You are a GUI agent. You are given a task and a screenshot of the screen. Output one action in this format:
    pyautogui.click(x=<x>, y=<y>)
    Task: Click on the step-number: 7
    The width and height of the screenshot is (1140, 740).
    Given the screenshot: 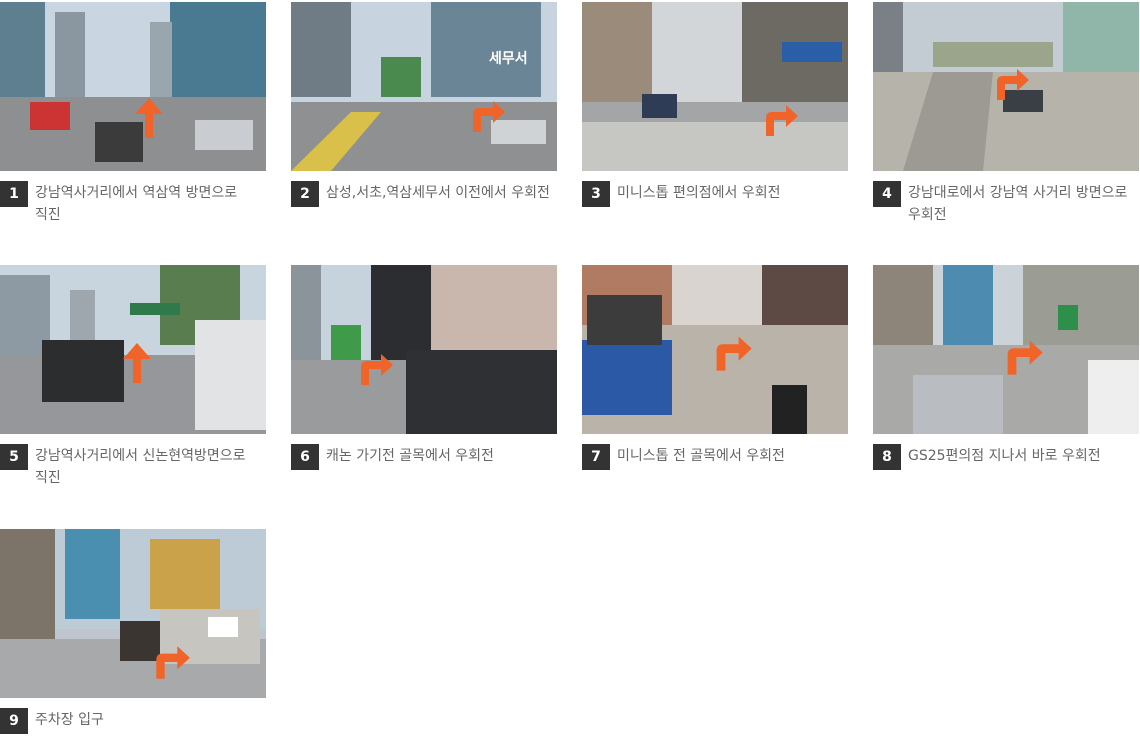 What is the action you would take?
    pyautogui.click(x=596, y=457)
    